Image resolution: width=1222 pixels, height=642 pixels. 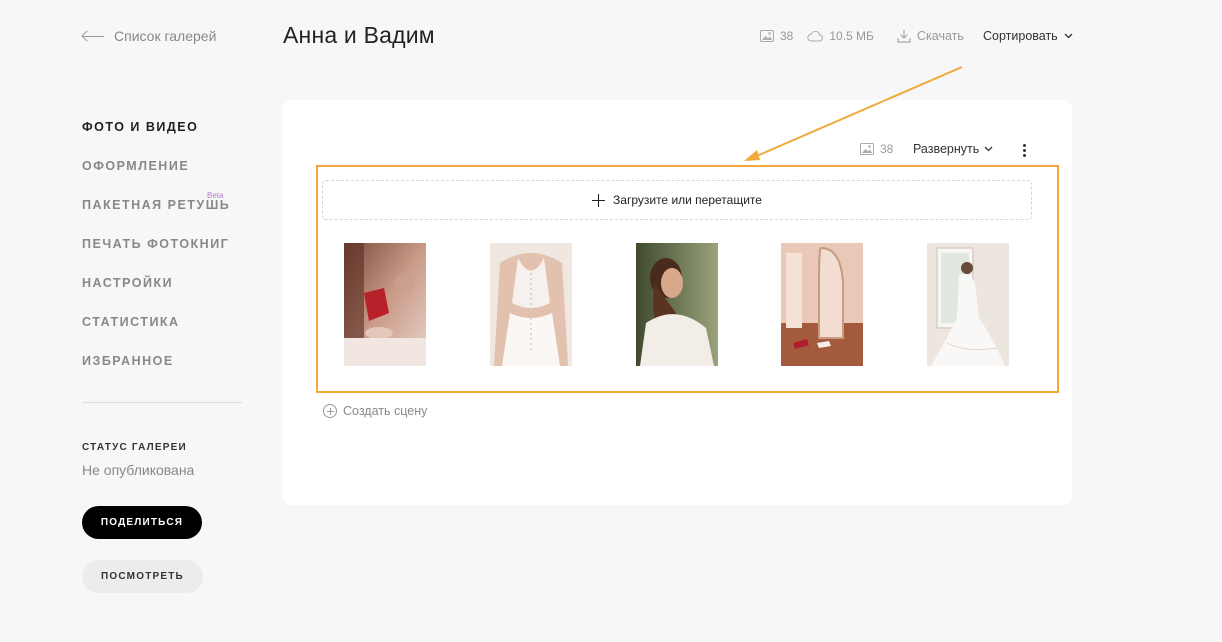 What do you see at coordinates (776, 36) in the screenshot?
I see `photo-count: 38` at bounding box center [776, 36].